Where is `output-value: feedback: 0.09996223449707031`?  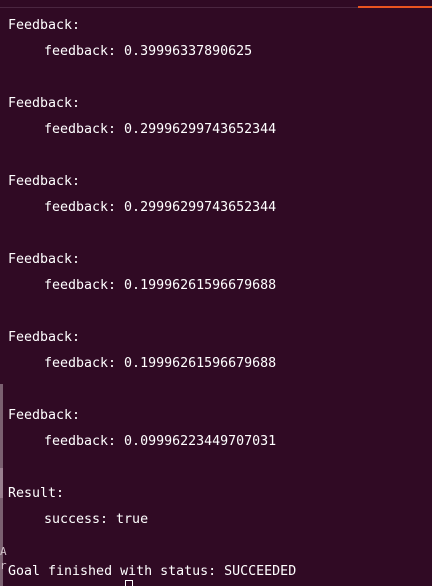
output-value: feedback: 0.09996223449707031 is located at coordinates (160, 441).